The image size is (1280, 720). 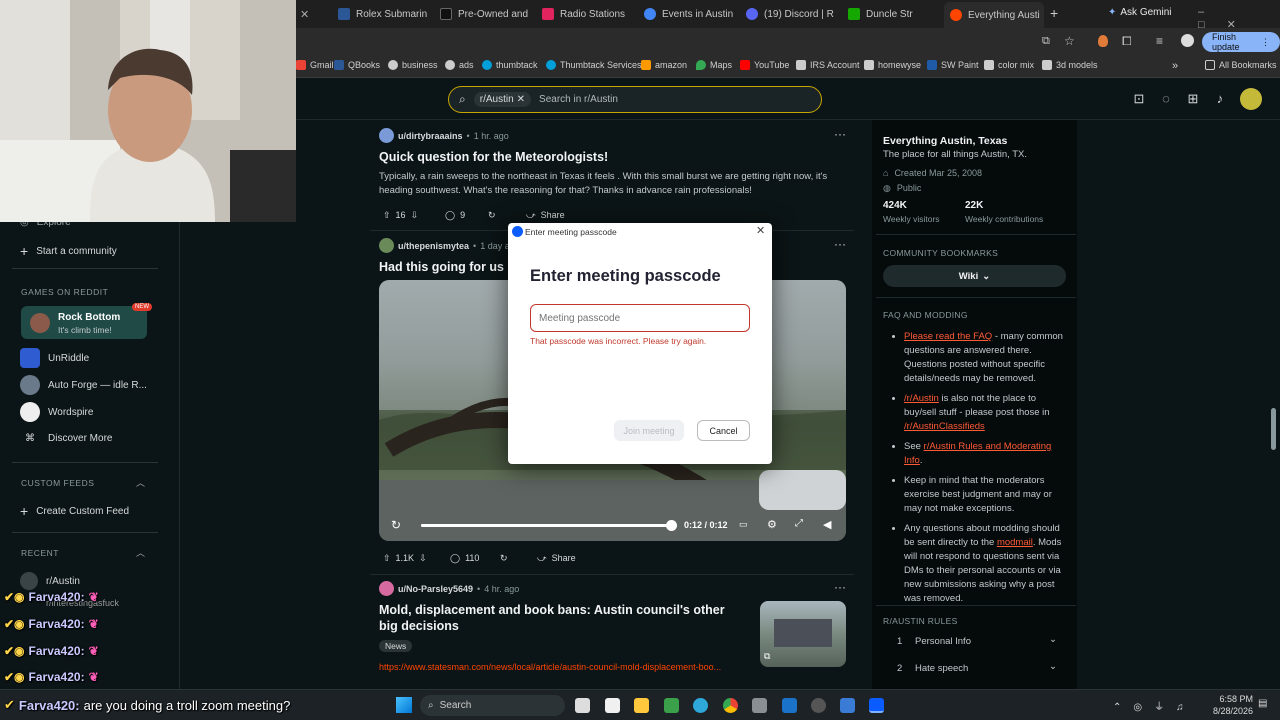 What do you see at coordinates (588, 14) in the screenshot?
I see `tab-2: Radio Stations` at bounding box center [588, 14].